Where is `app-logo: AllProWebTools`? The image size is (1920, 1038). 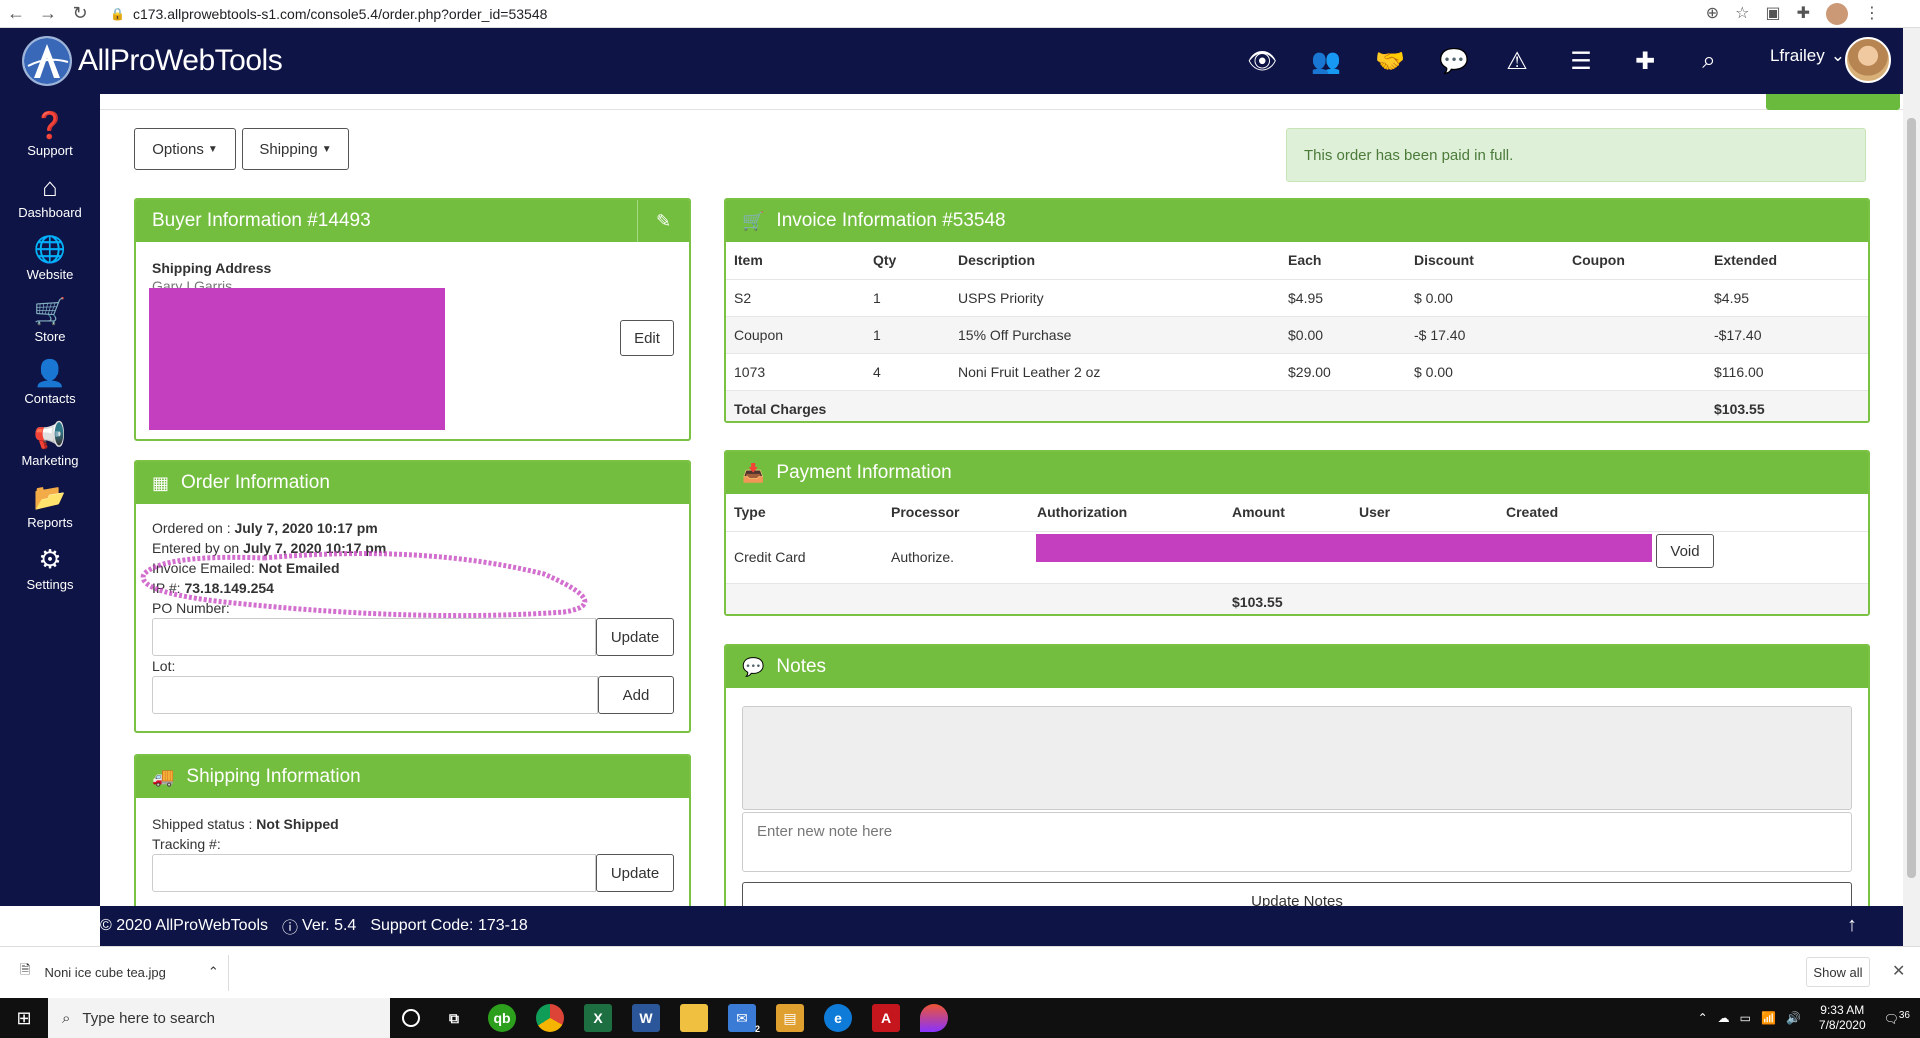 app-logo: AllProWebTools is located at coordinates (152, 61).